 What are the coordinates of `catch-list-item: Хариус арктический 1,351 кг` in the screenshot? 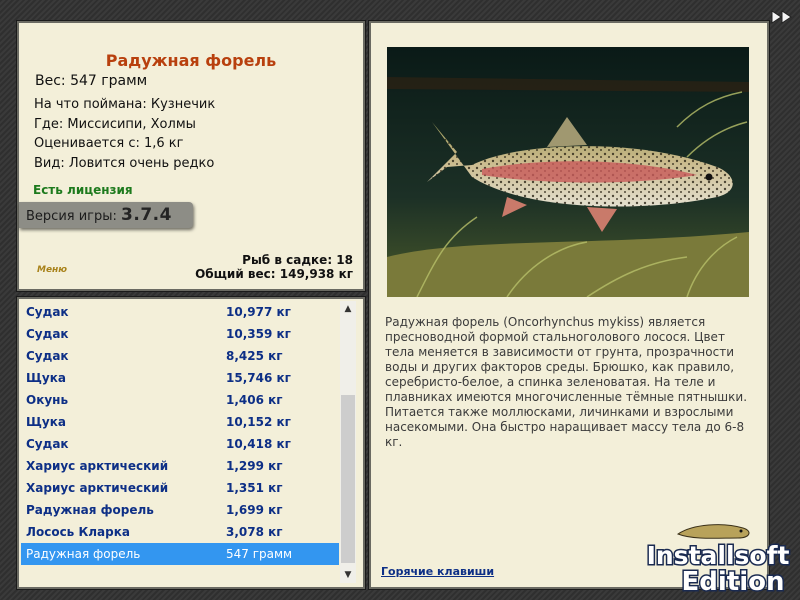 It's located at (180, 488).